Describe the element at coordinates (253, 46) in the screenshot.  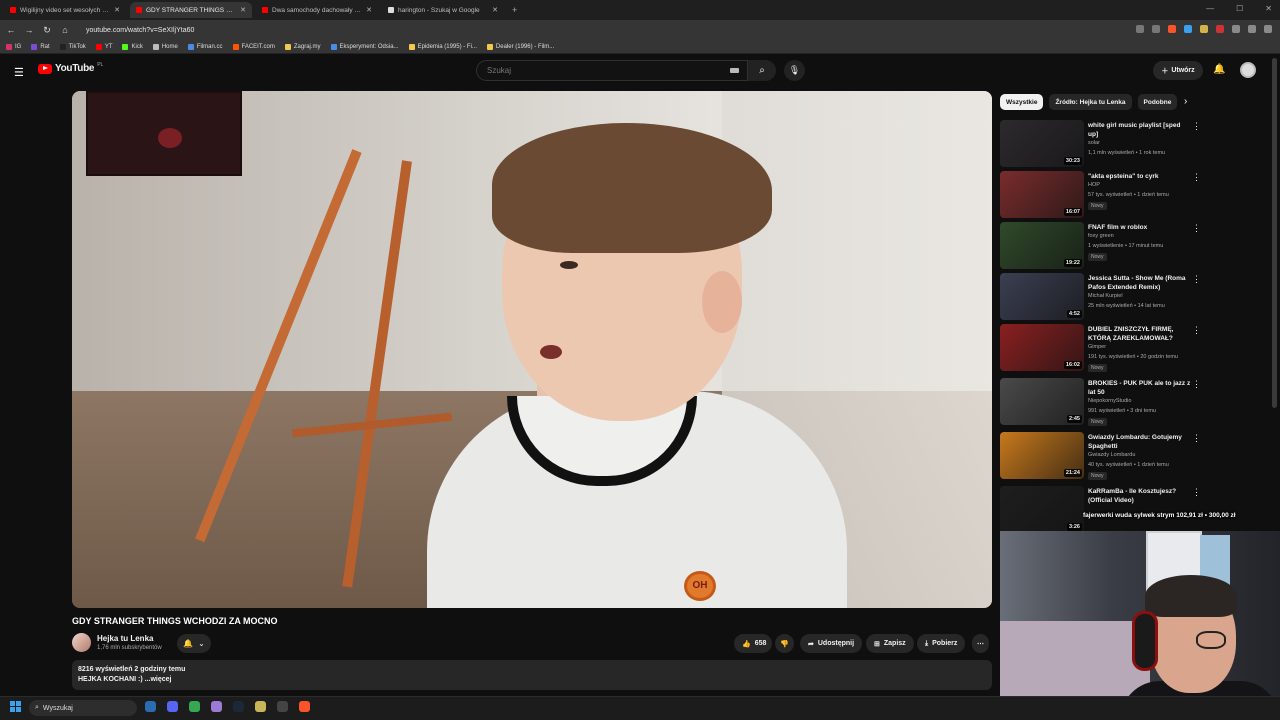
I see `bookmark-item: FACEIT.com` at that location.